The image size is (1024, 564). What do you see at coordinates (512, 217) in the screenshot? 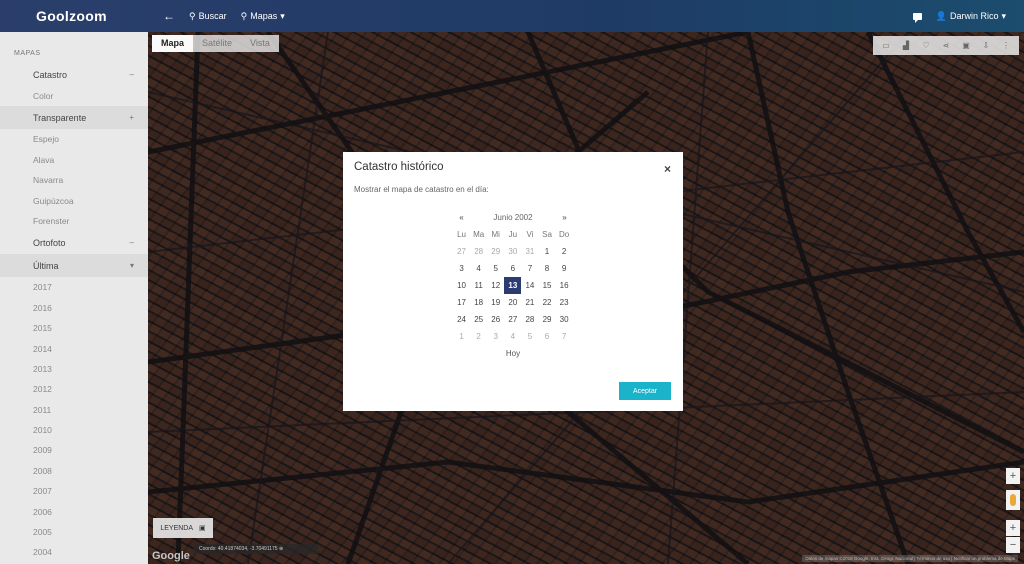
I see `month-year-label: Junio 2002` at bounding box center [512, 217].